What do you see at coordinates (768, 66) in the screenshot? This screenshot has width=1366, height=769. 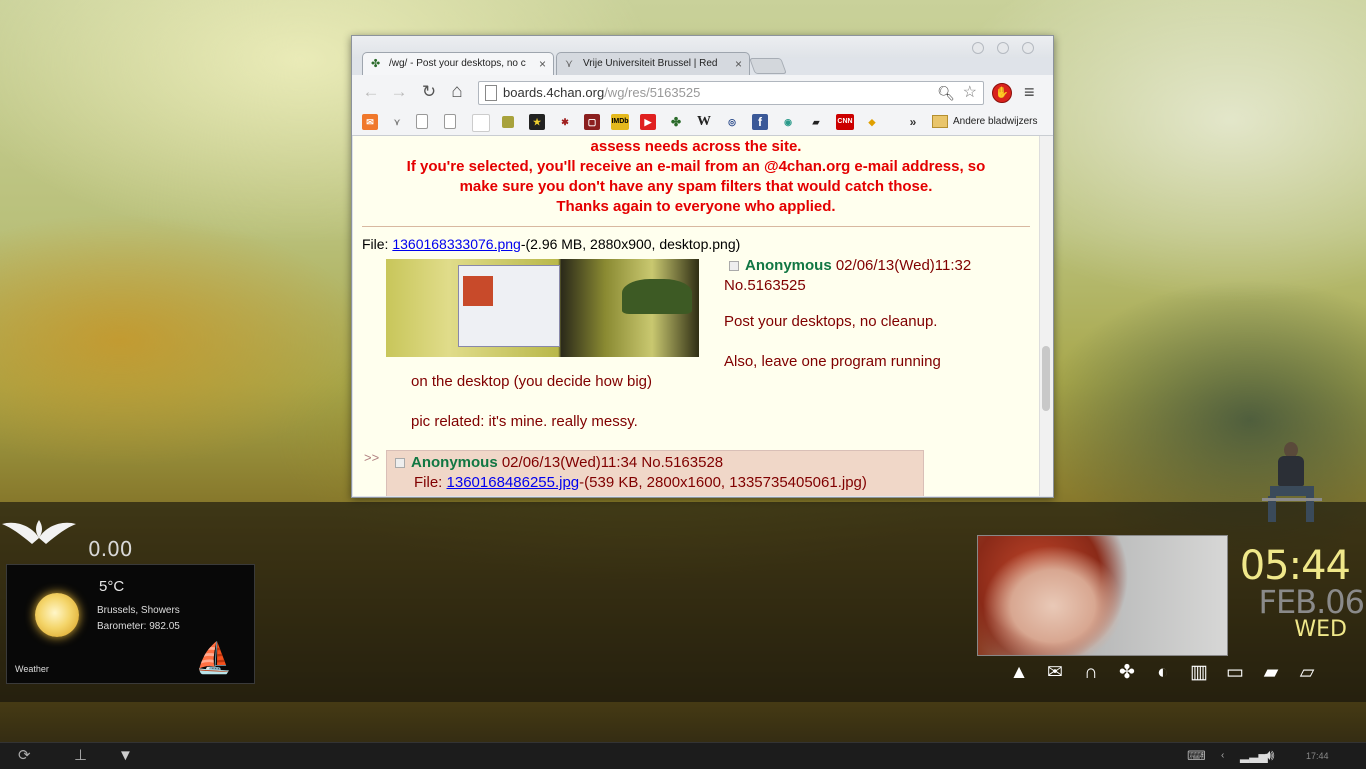 I see `new-tab-button` at bounding box center [768, 66].